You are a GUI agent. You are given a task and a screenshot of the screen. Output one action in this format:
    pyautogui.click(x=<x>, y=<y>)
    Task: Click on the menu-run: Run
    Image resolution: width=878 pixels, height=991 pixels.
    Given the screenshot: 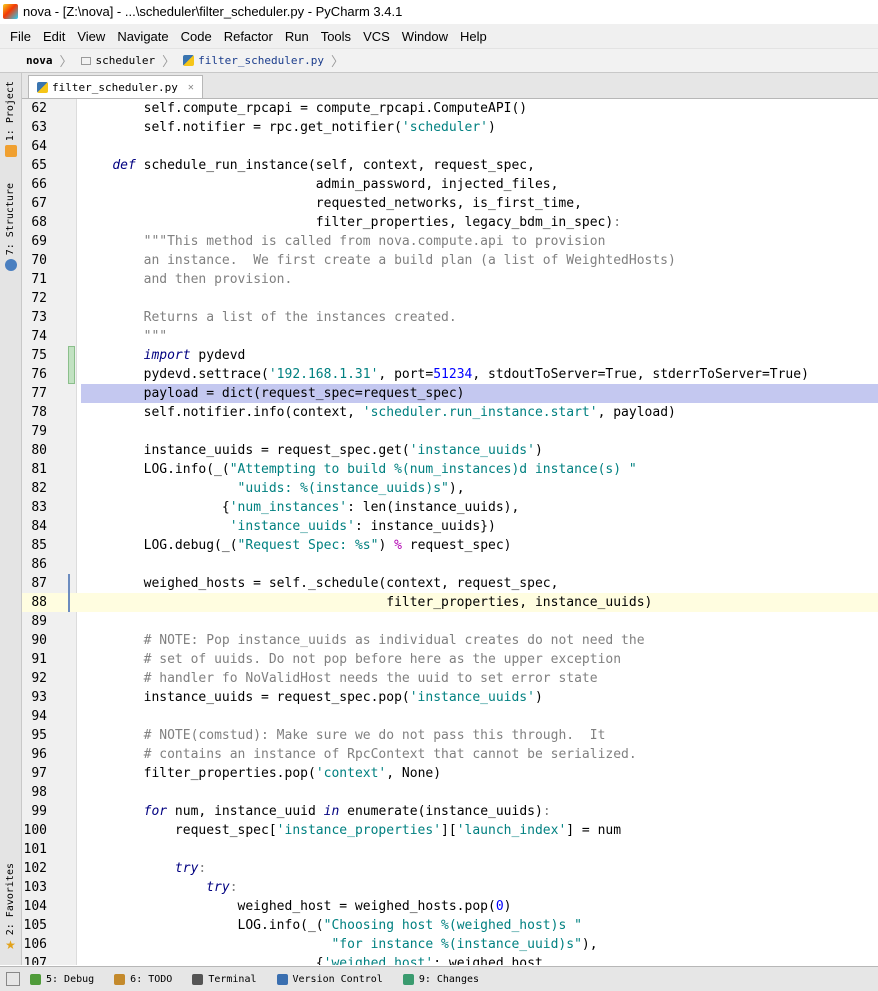 What is the action you would take?
    pyautogui.click(x=297, y=36)
    